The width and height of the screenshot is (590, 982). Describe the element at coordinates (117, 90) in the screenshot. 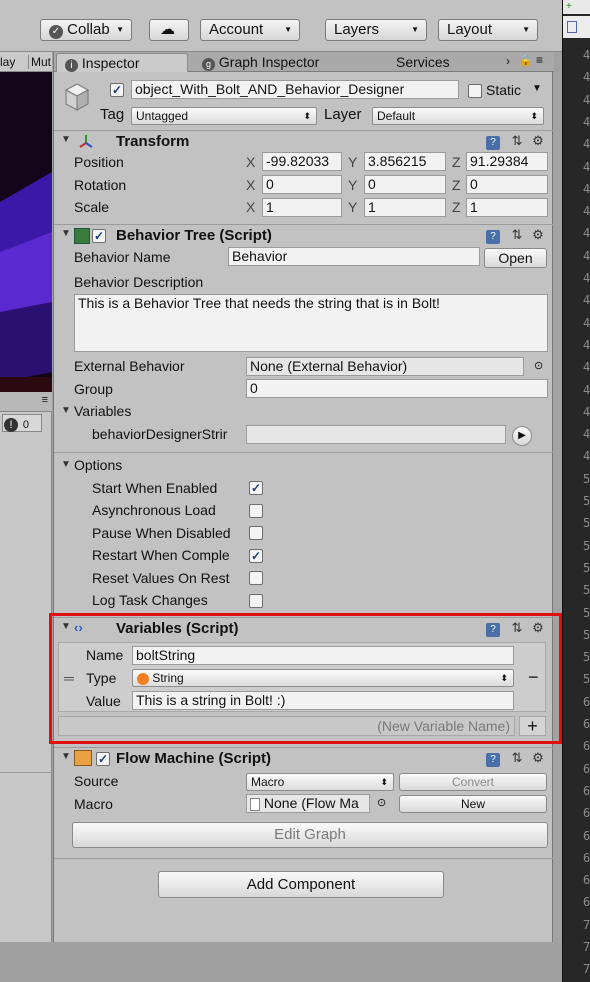

I see `object-active-checkbox: ✓` at that location.